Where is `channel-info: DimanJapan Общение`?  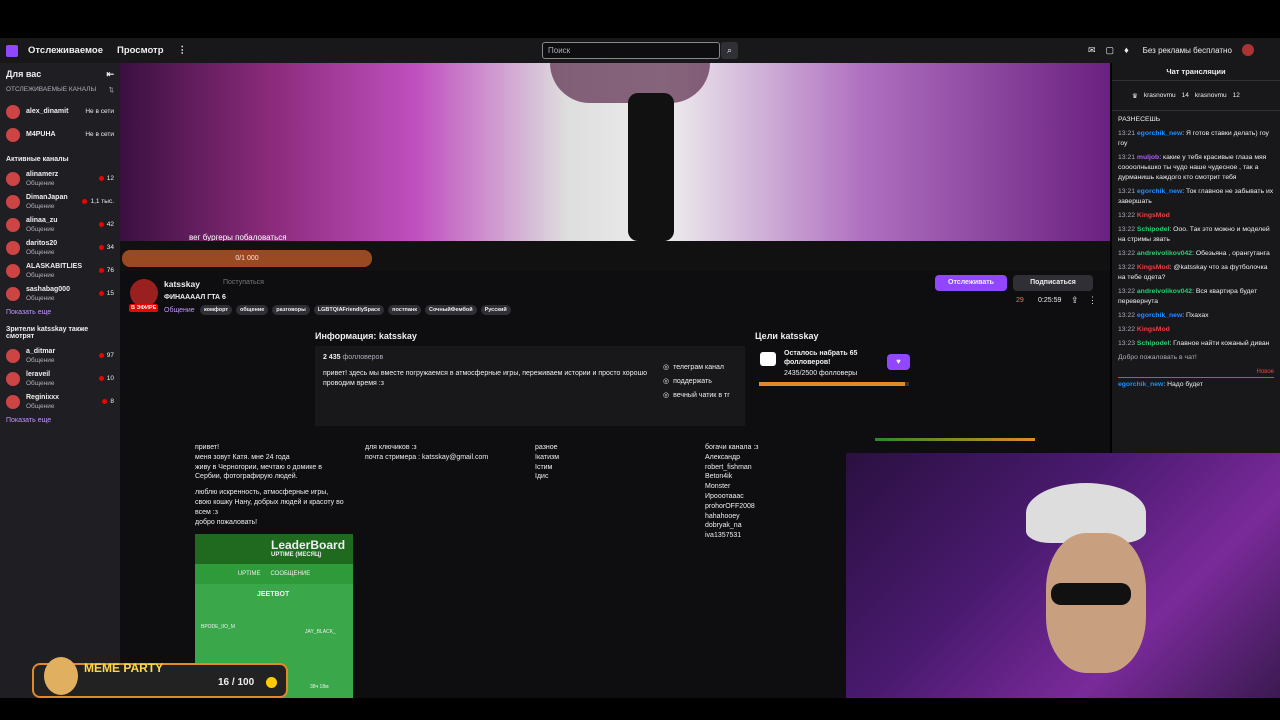 channel-info: DimanJapan Общение is located at coordinates (54, 202).